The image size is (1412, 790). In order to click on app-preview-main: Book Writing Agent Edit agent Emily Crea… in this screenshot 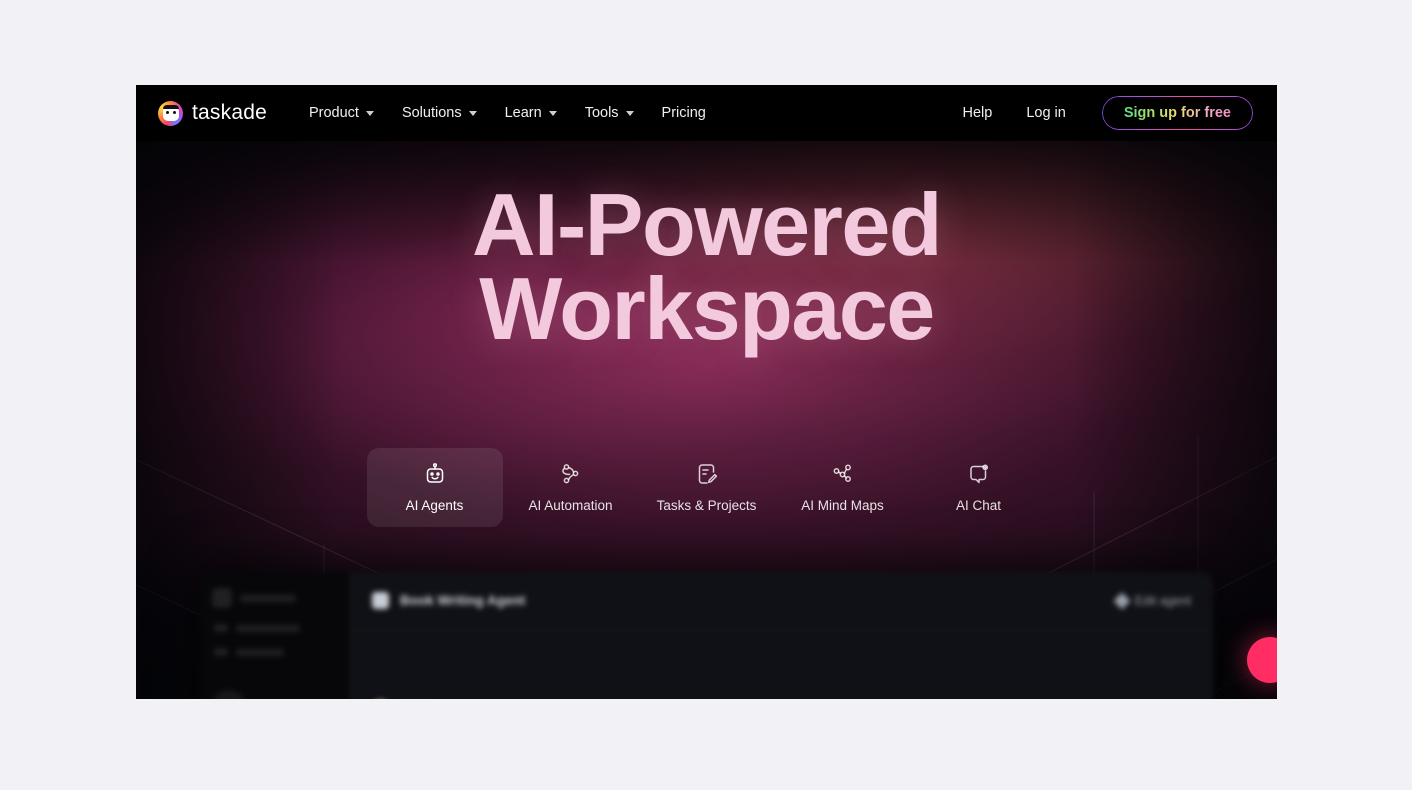, I will do `click(781, 635)`.